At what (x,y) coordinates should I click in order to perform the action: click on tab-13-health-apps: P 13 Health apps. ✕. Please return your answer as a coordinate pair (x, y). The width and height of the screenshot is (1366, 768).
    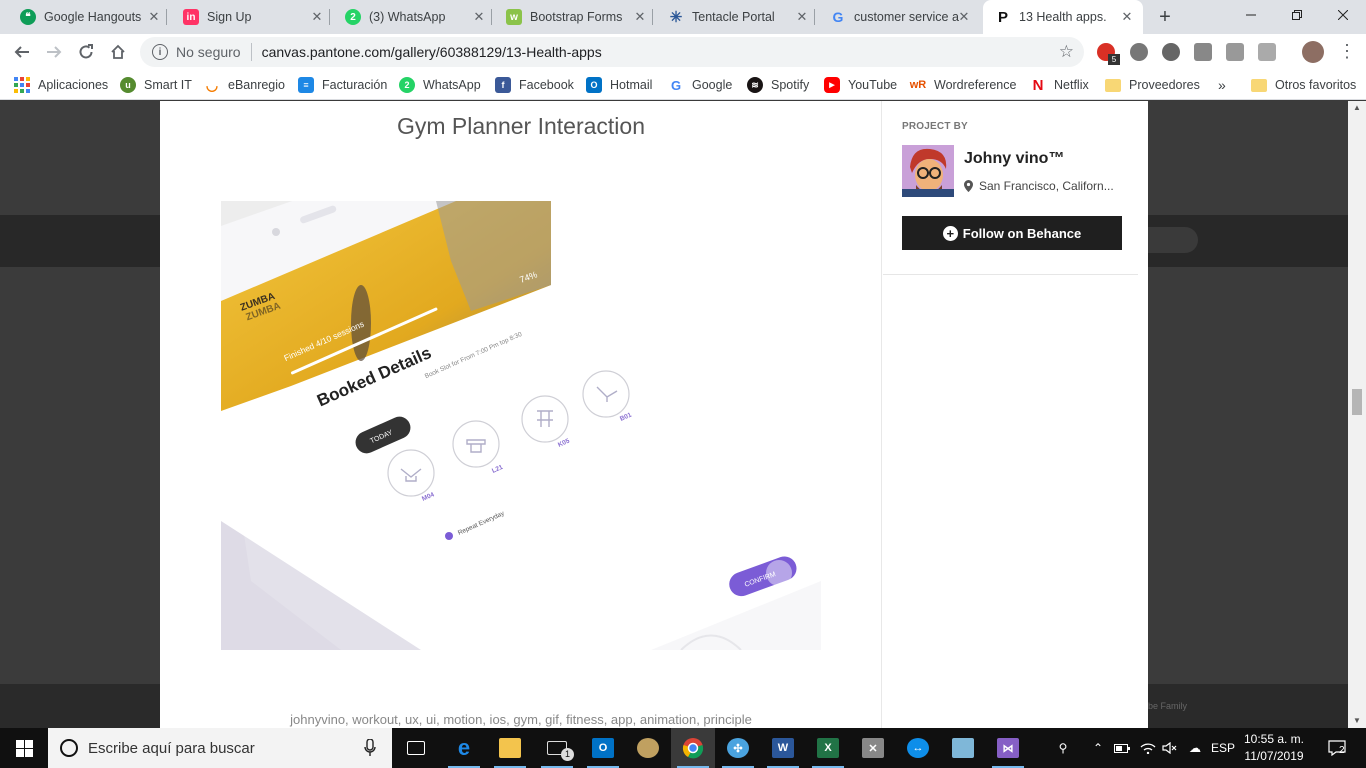
    Looking at the image, I should click on (1063, 17).